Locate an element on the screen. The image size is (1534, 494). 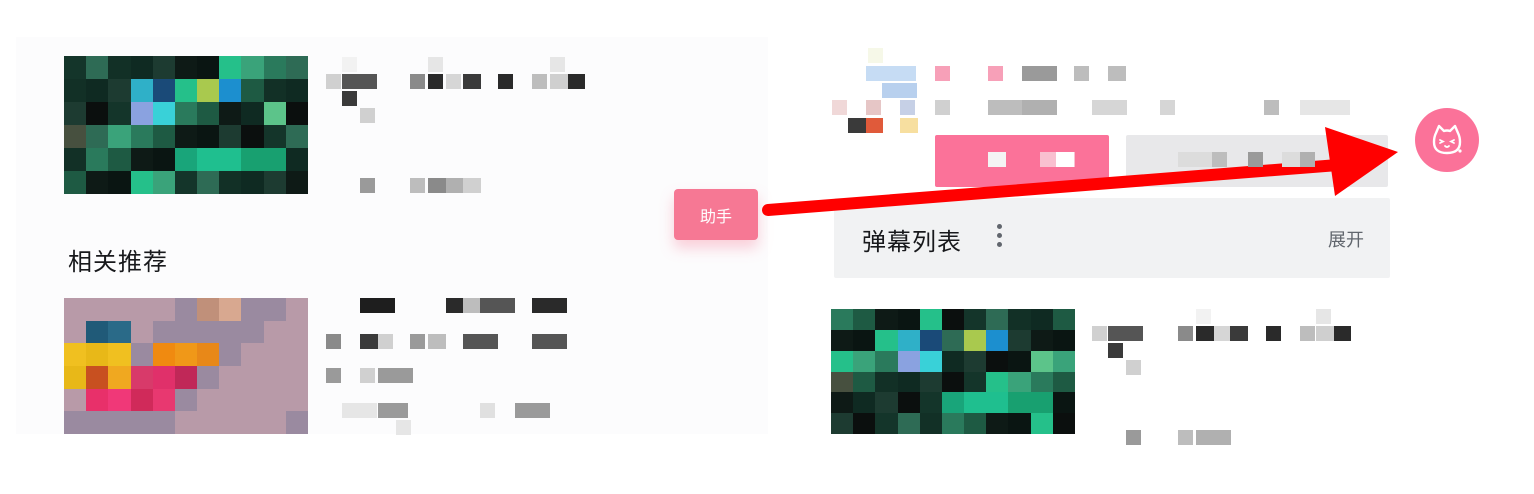
danmaku-list-bar: 弹幕列表 展开 is located at coordinates (1112, 238).